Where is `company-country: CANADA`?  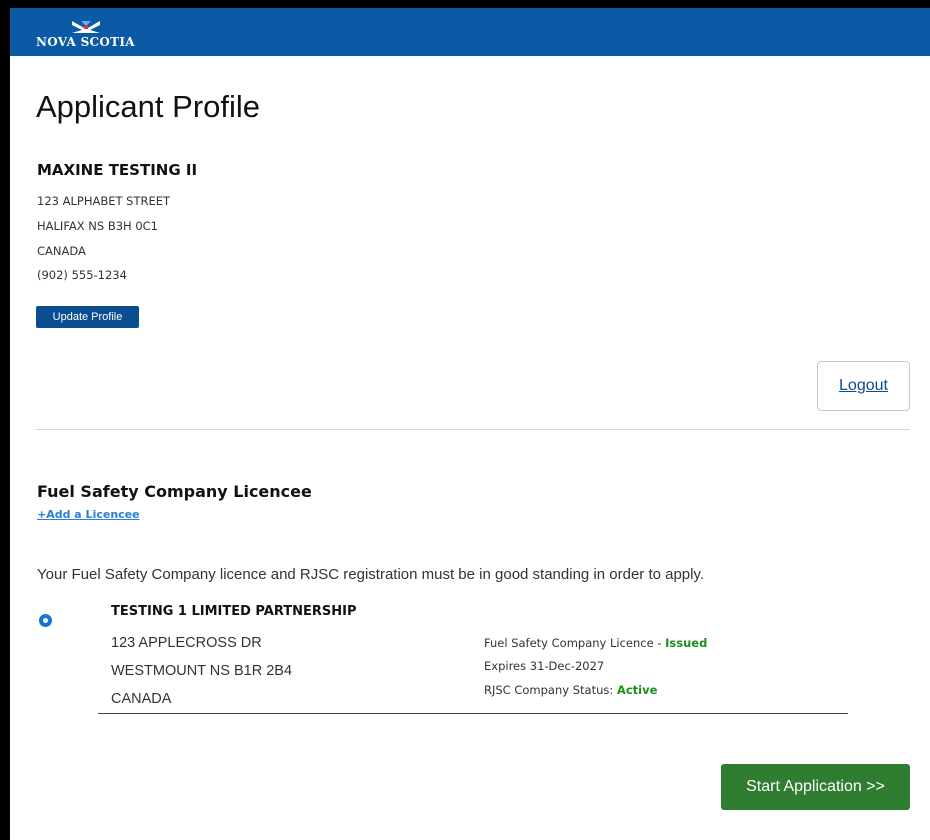 company-country: CANADA is located at coordinates (141, 699).